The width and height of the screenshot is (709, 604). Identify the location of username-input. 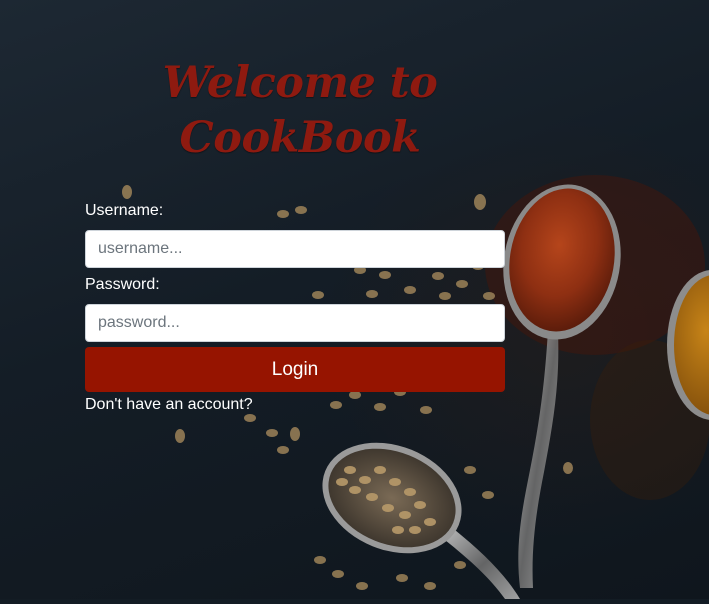
(295, 249).